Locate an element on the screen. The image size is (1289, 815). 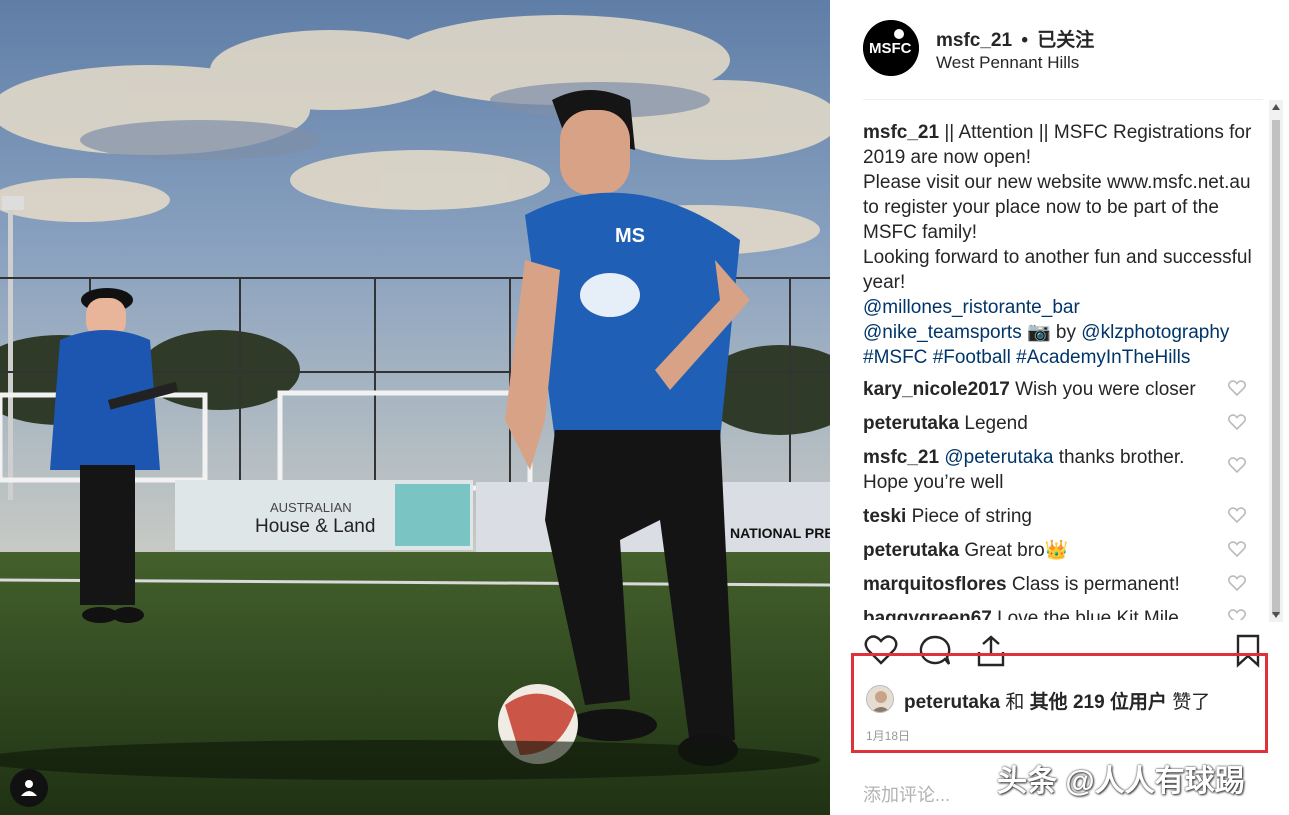
likes-others-count: 其他 219 位用户 is located at coordinates (1098, 702).